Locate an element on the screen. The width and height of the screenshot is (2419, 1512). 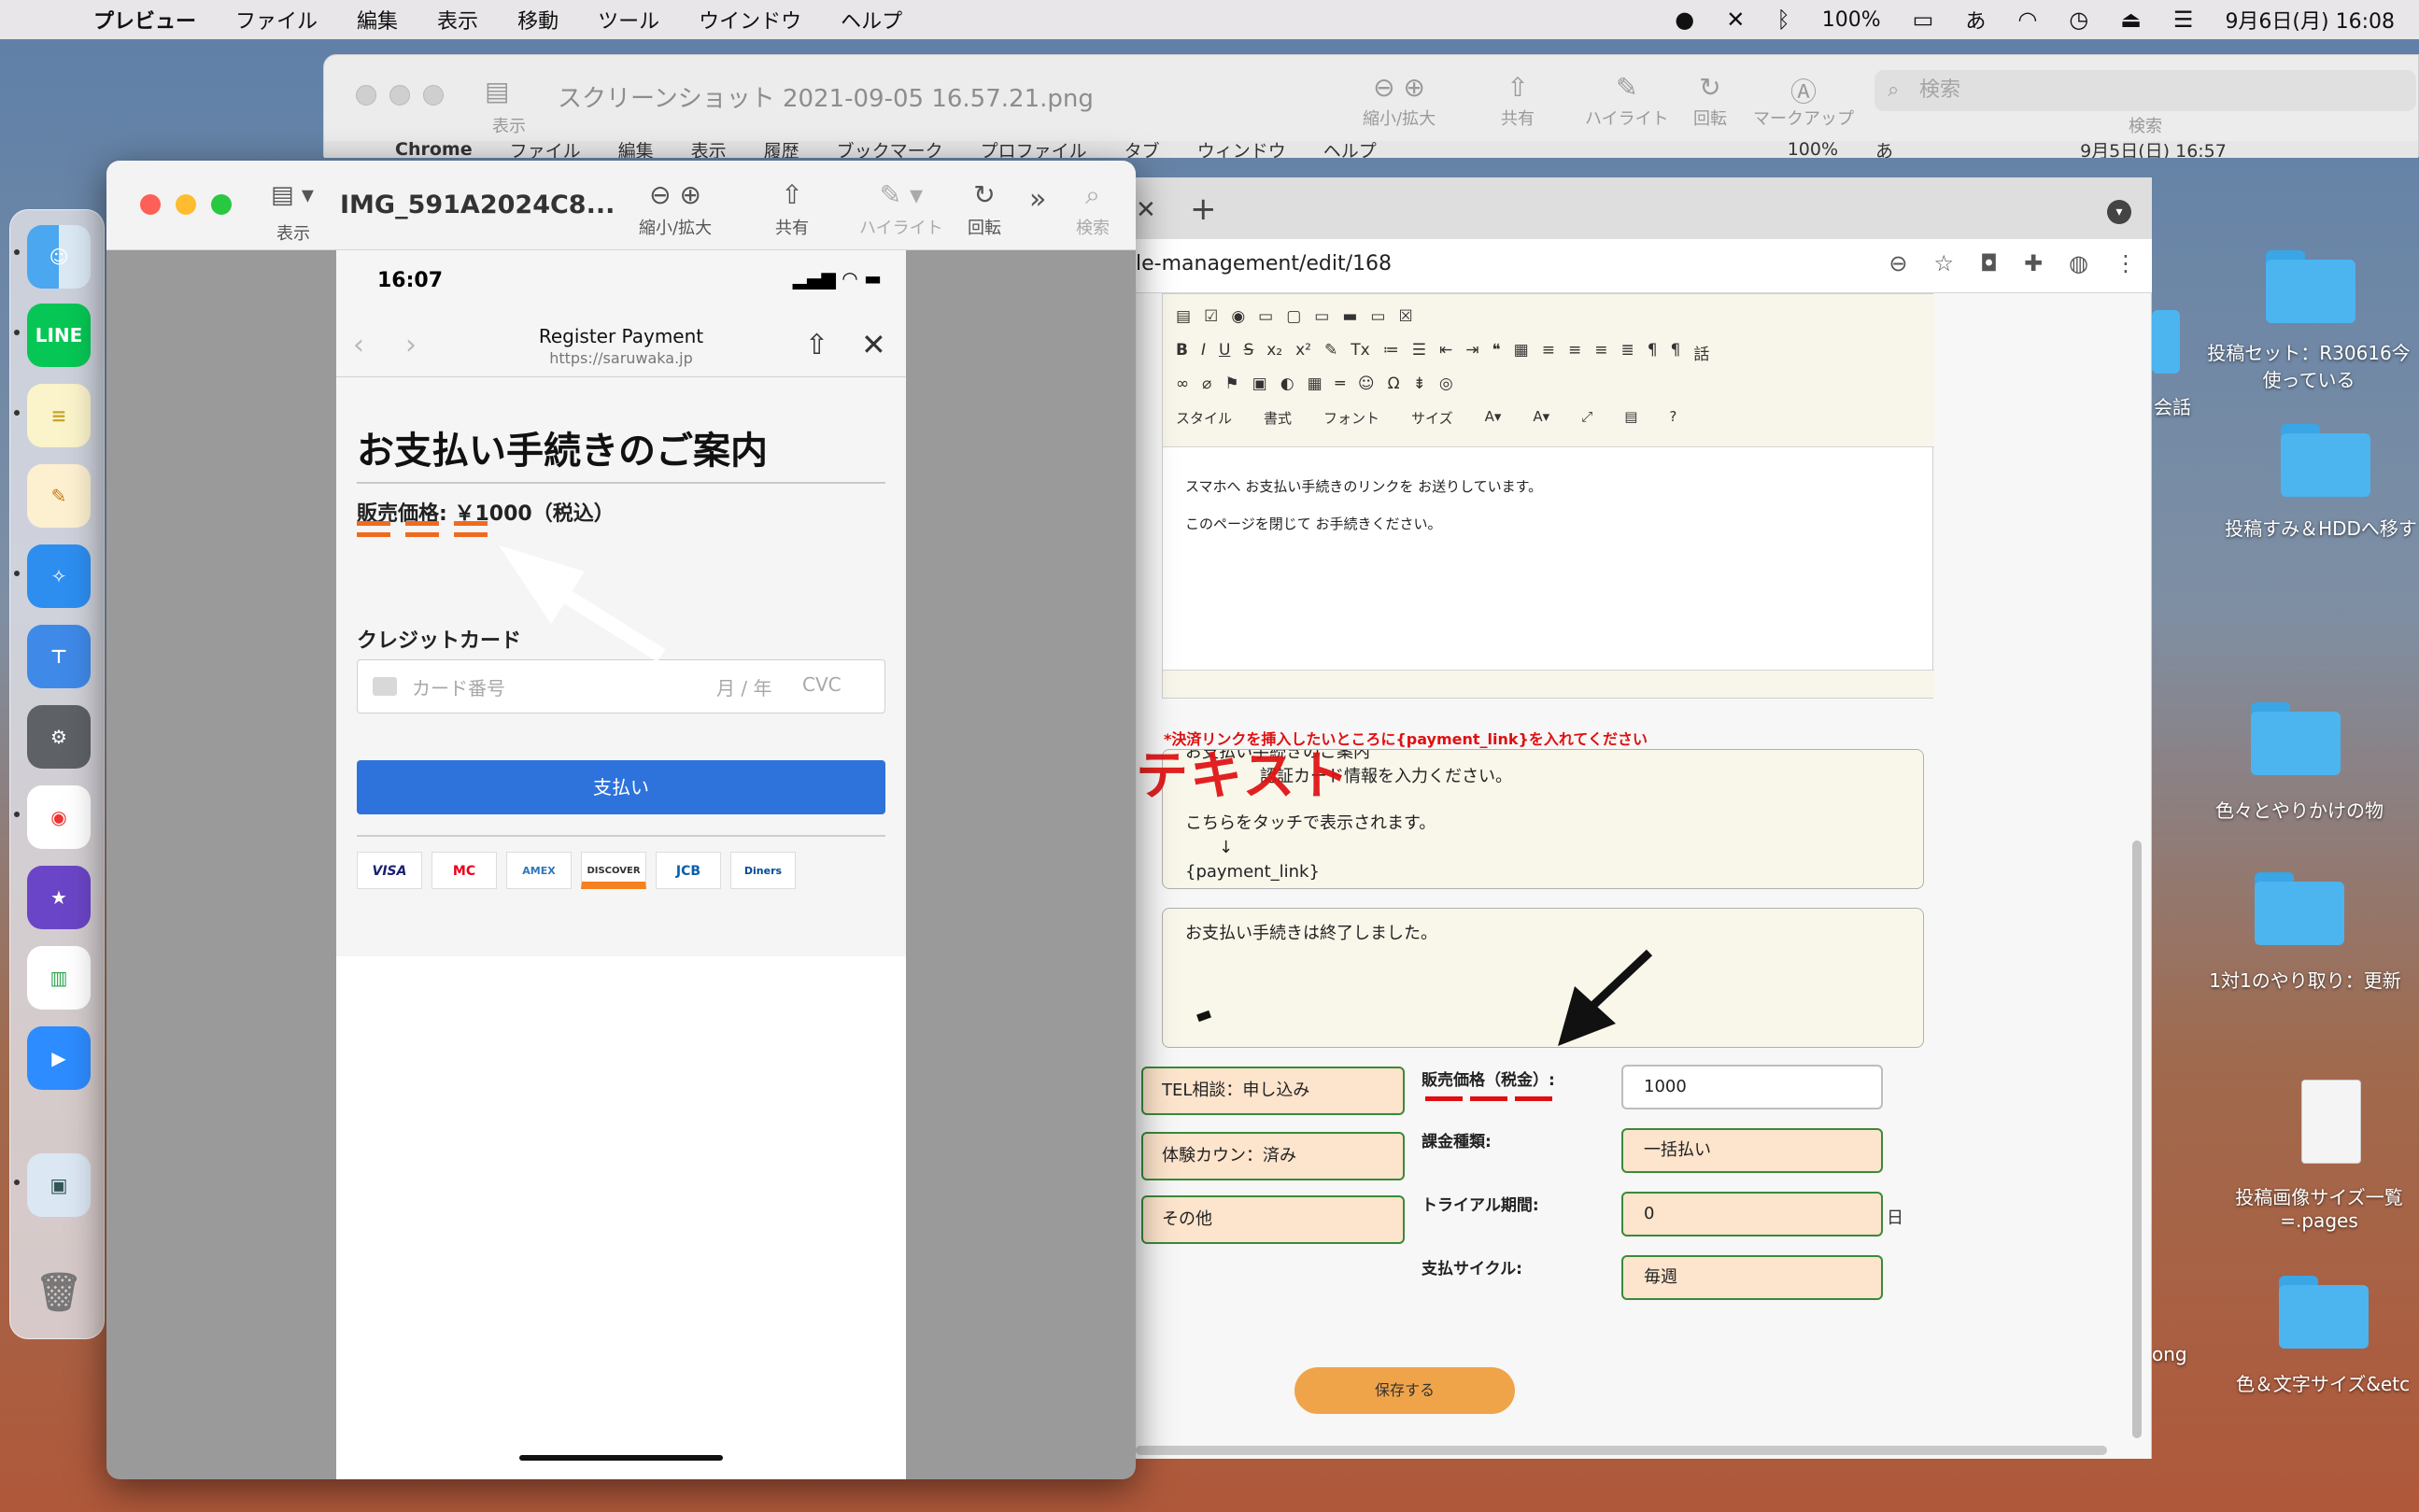
sidebar-toggle-icon: ▤ ▾ is located at coordinates (292, 195).